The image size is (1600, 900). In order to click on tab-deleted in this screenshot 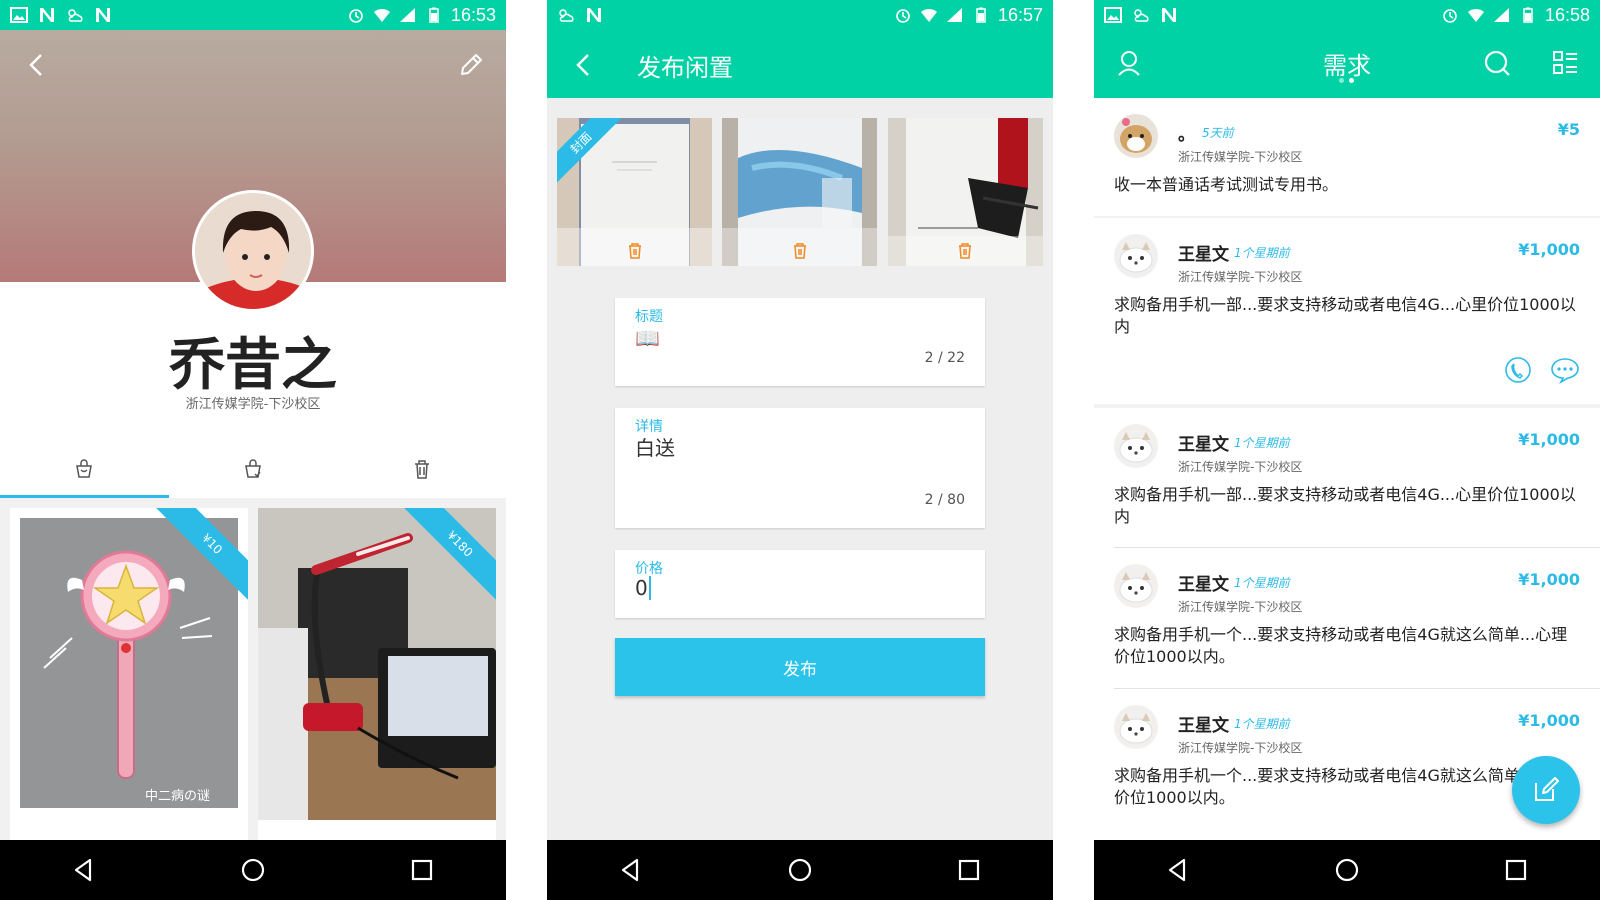, I will do `click(421, 469)`.